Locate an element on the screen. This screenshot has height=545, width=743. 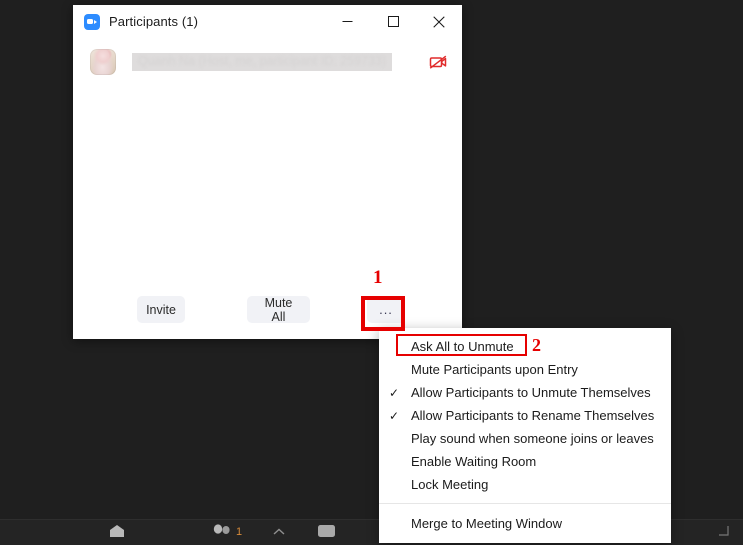
menu-item-ask-all-to-unmute: Ask All to Unmute is located at coordinates (525, 346).